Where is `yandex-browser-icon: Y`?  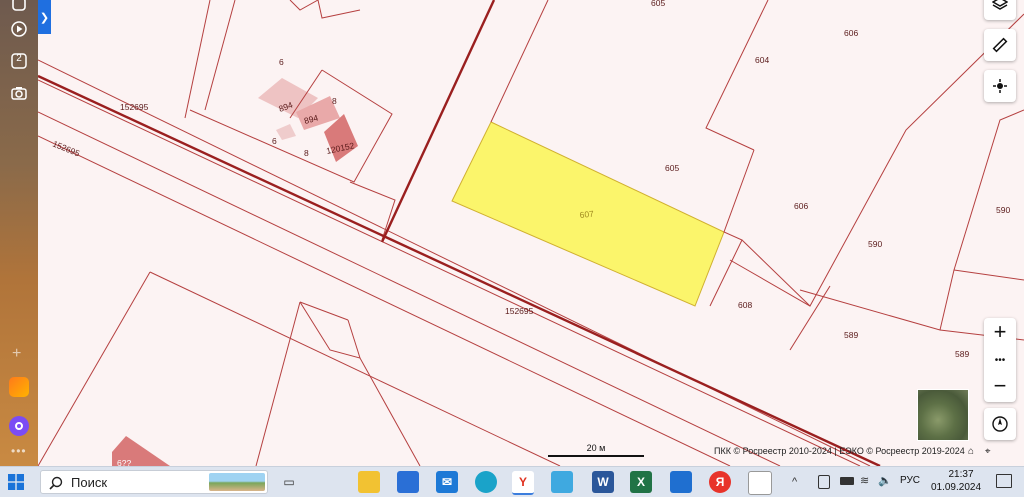
yandex-browser-icon: Y is located at coordinates (523, 483).